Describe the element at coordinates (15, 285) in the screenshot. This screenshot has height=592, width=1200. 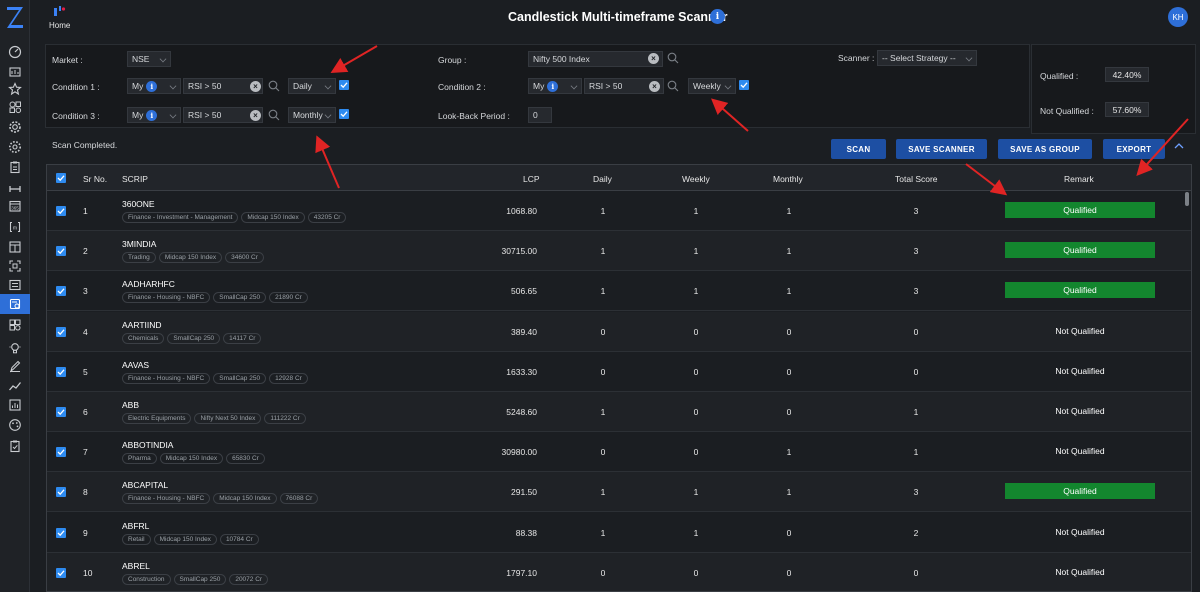
I see `list-icon` at that location.